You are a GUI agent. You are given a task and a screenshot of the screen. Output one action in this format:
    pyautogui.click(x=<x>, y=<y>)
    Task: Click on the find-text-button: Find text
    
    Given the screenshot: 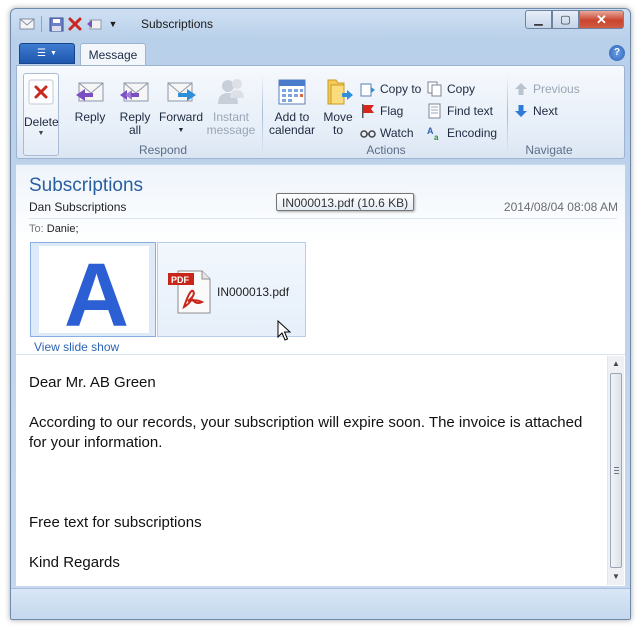 What is the action you would take?
    pyautogui.click(x=460, y=111)
    